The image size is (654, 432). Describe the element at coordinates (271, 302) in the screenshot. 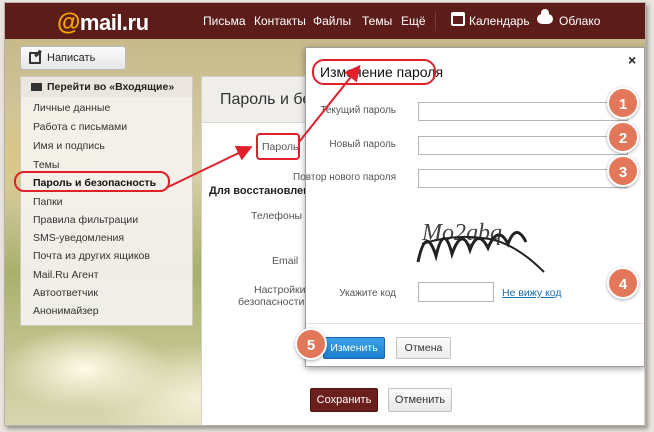

I see `security-settings-label-line2: безопасности` at that location.